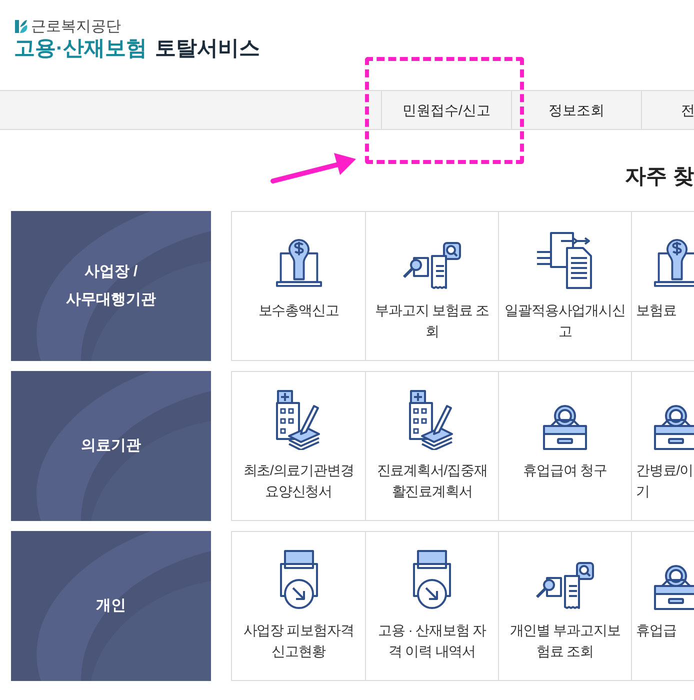 The width and height of the screenshot is (694, 700). Describe the element at coordinates (432, 321) in the screenshot. I see `service-label: 부과고지 보험료 조 회` at that location.